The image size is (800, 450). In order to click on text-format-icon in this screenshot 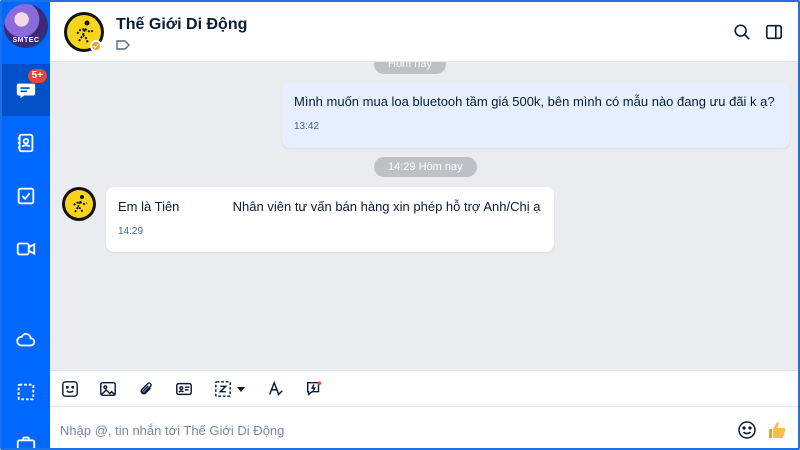, I will do `click(276, 388)`.